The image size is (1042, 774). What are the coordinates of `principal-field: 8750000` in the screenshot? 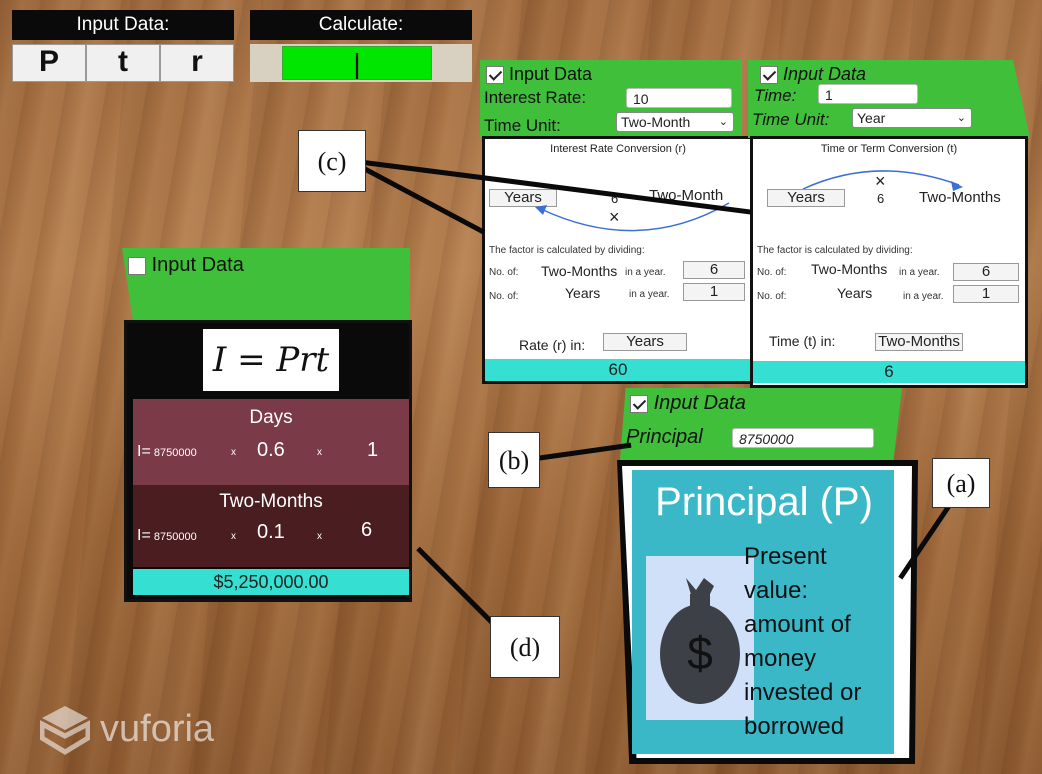 It's located at (803, 438).